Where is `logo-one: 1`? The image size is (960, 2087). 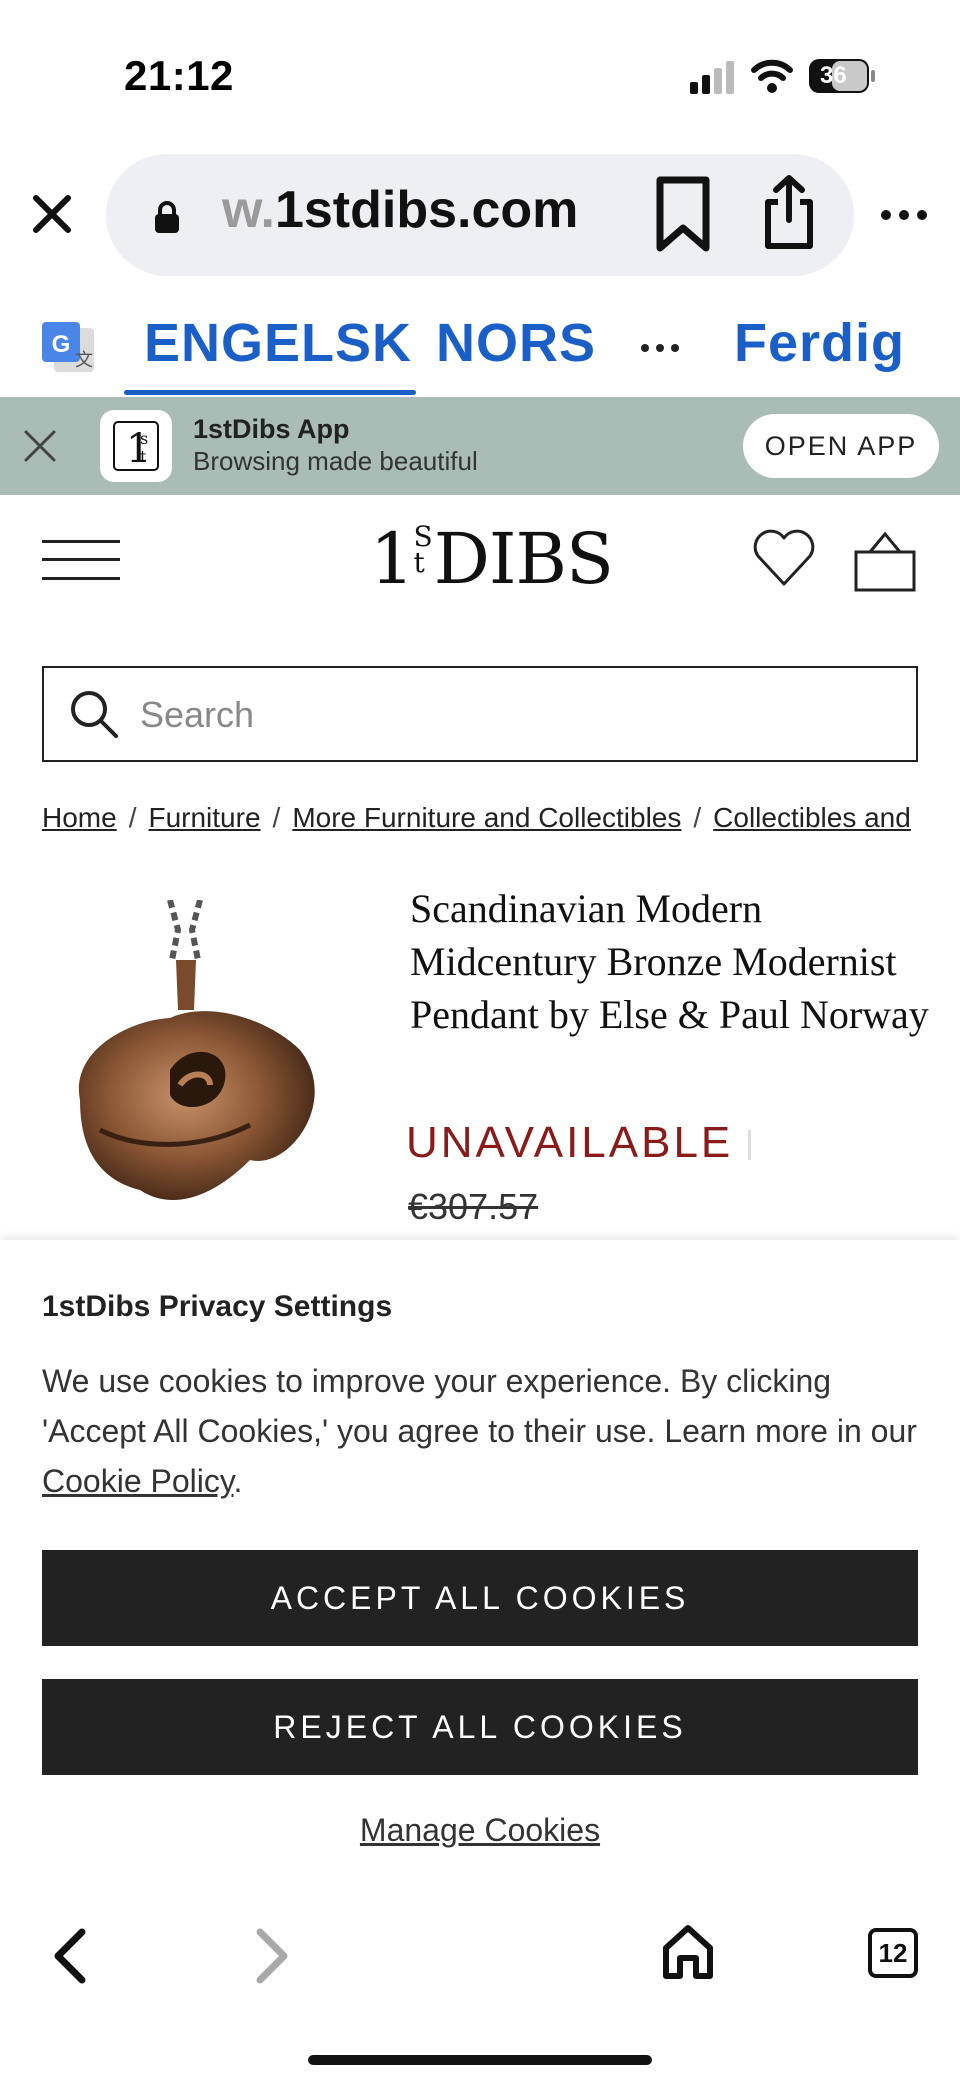
logo-one: 1 is located at coordinates (392, 559).